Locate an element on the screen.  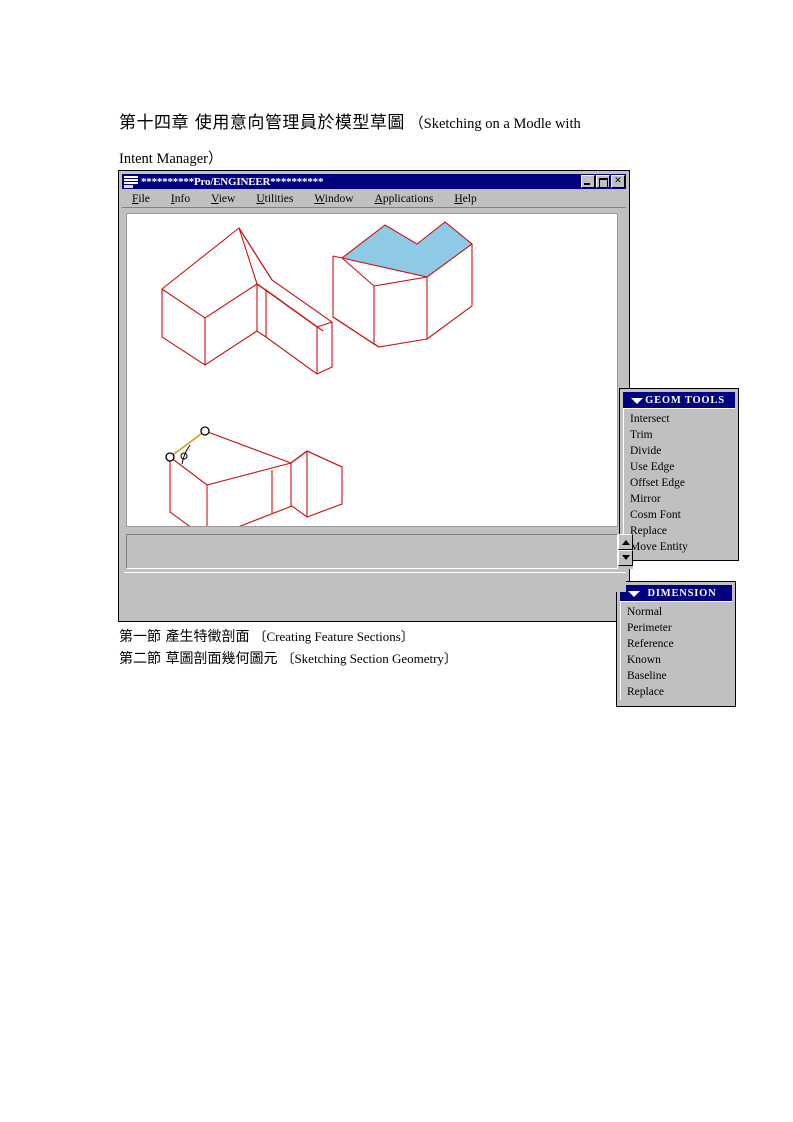
minimize-button is located at coordinates (588, 181).